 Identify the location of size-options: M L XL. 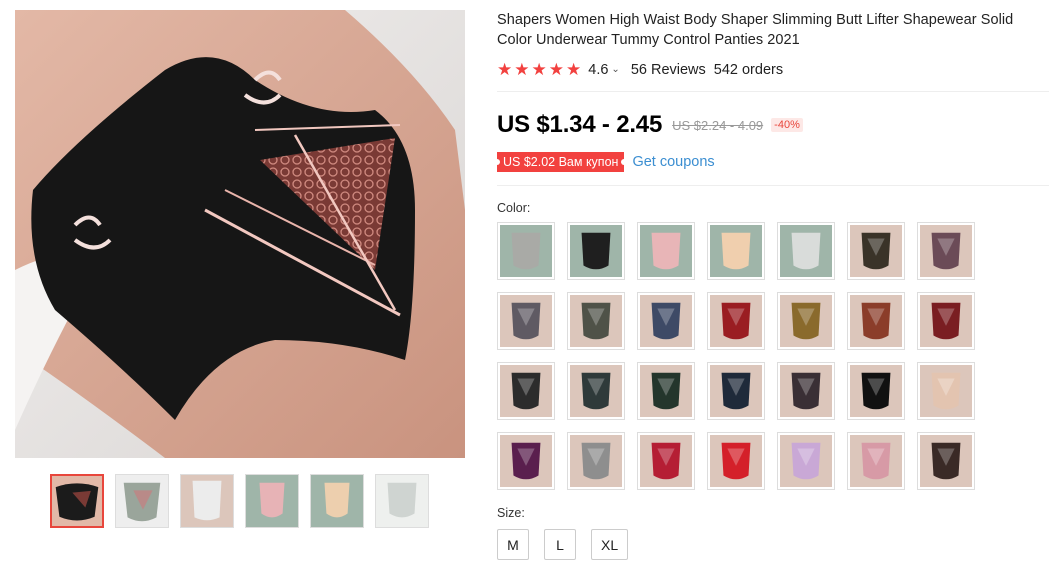
(773, 544).